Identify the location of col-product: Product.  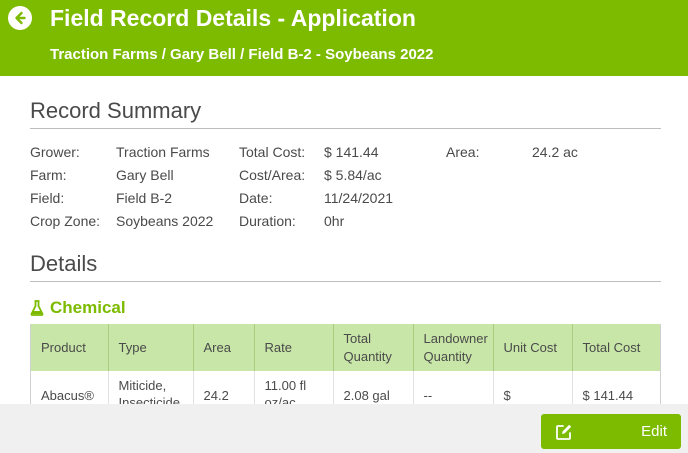
(70, 347).